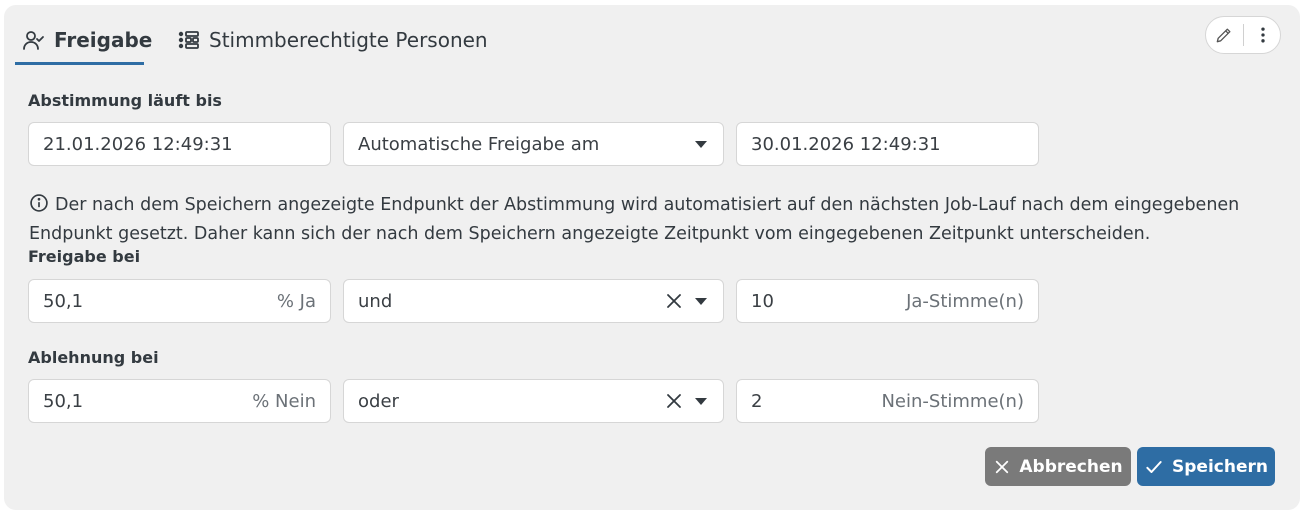  What do you see at coordinates (887, 301) in the screenshot?
I see `approval-votes-input: 10 Ja-Stimme(n)` at bounding box center [887, 301].